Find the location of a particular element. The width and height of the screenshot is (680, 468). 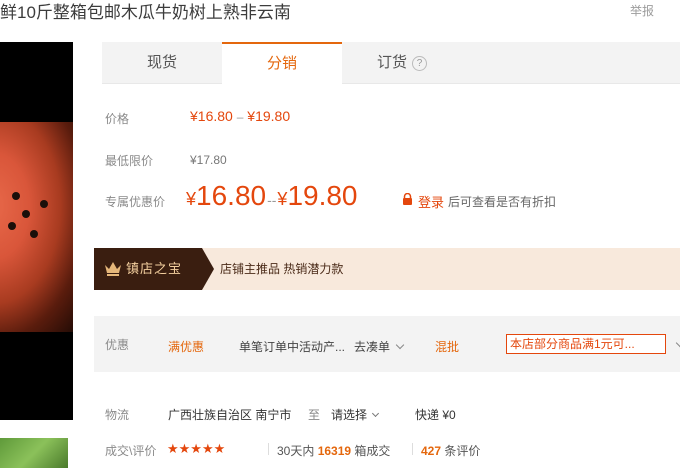

logistics-label: 物流 is located at coordinates (117, 415).